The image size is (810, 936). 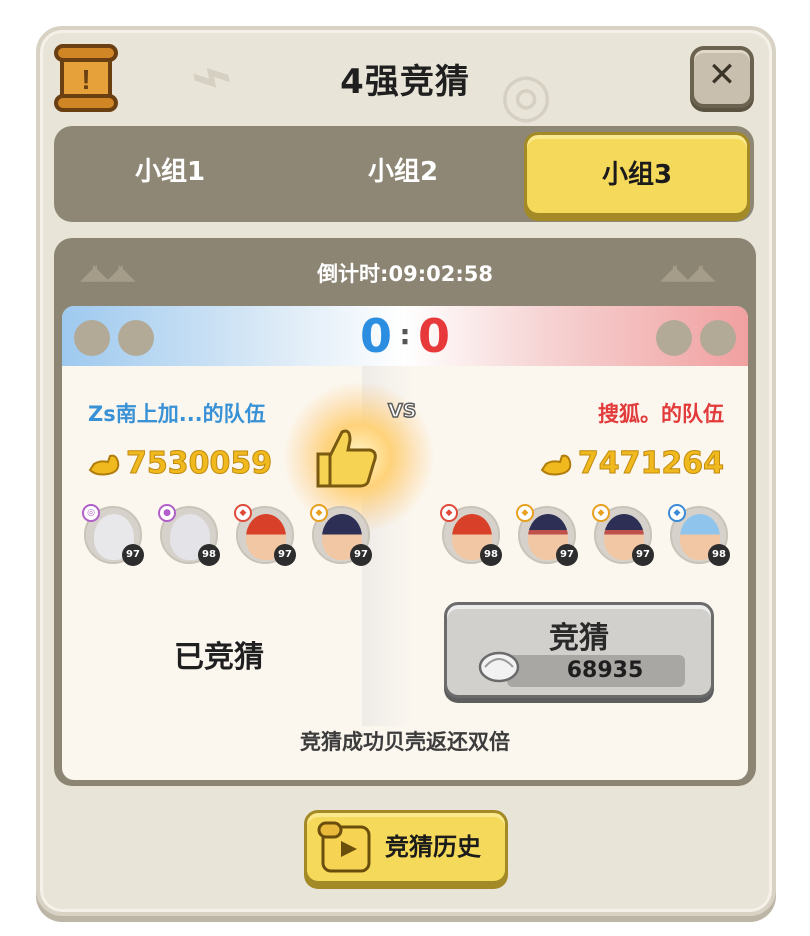 What do you see at coordinates (344, 847) in the screenshot?
I see `play-scroll-icon` at bounding box center [344, 847].